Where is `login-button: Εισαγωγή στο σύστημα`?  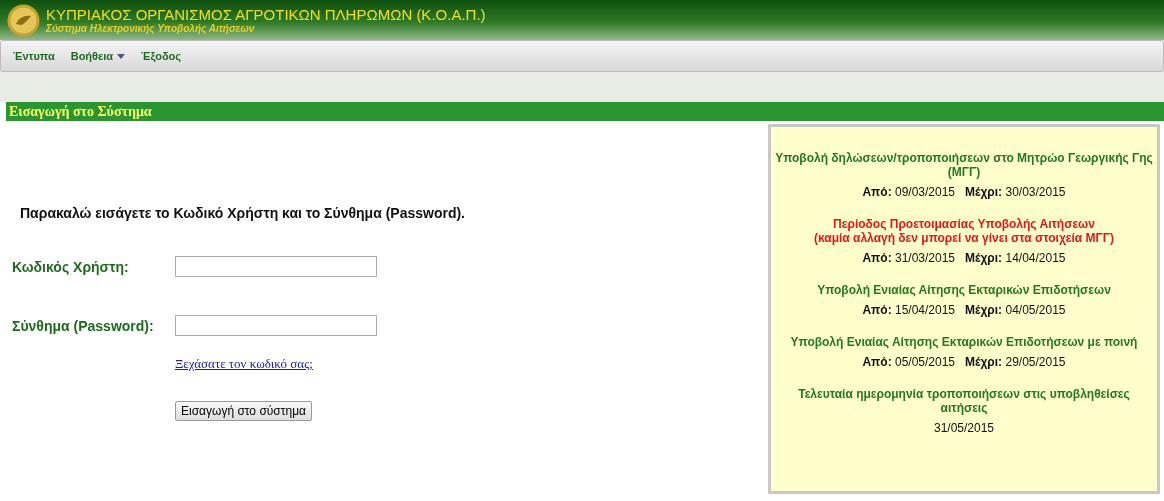
login-button: Εισαγωγή στο σύστημα is located at coordinates (243, 411).